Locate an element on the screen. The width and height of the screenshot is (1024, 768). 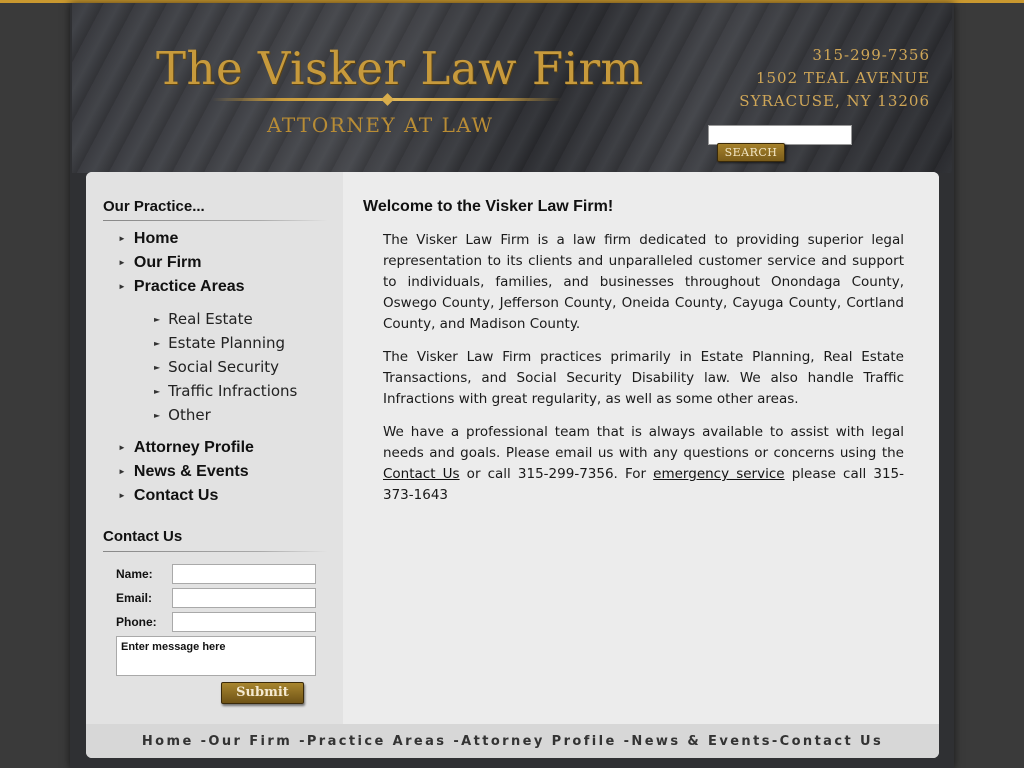
name-field is located at coordinates (244, 574).